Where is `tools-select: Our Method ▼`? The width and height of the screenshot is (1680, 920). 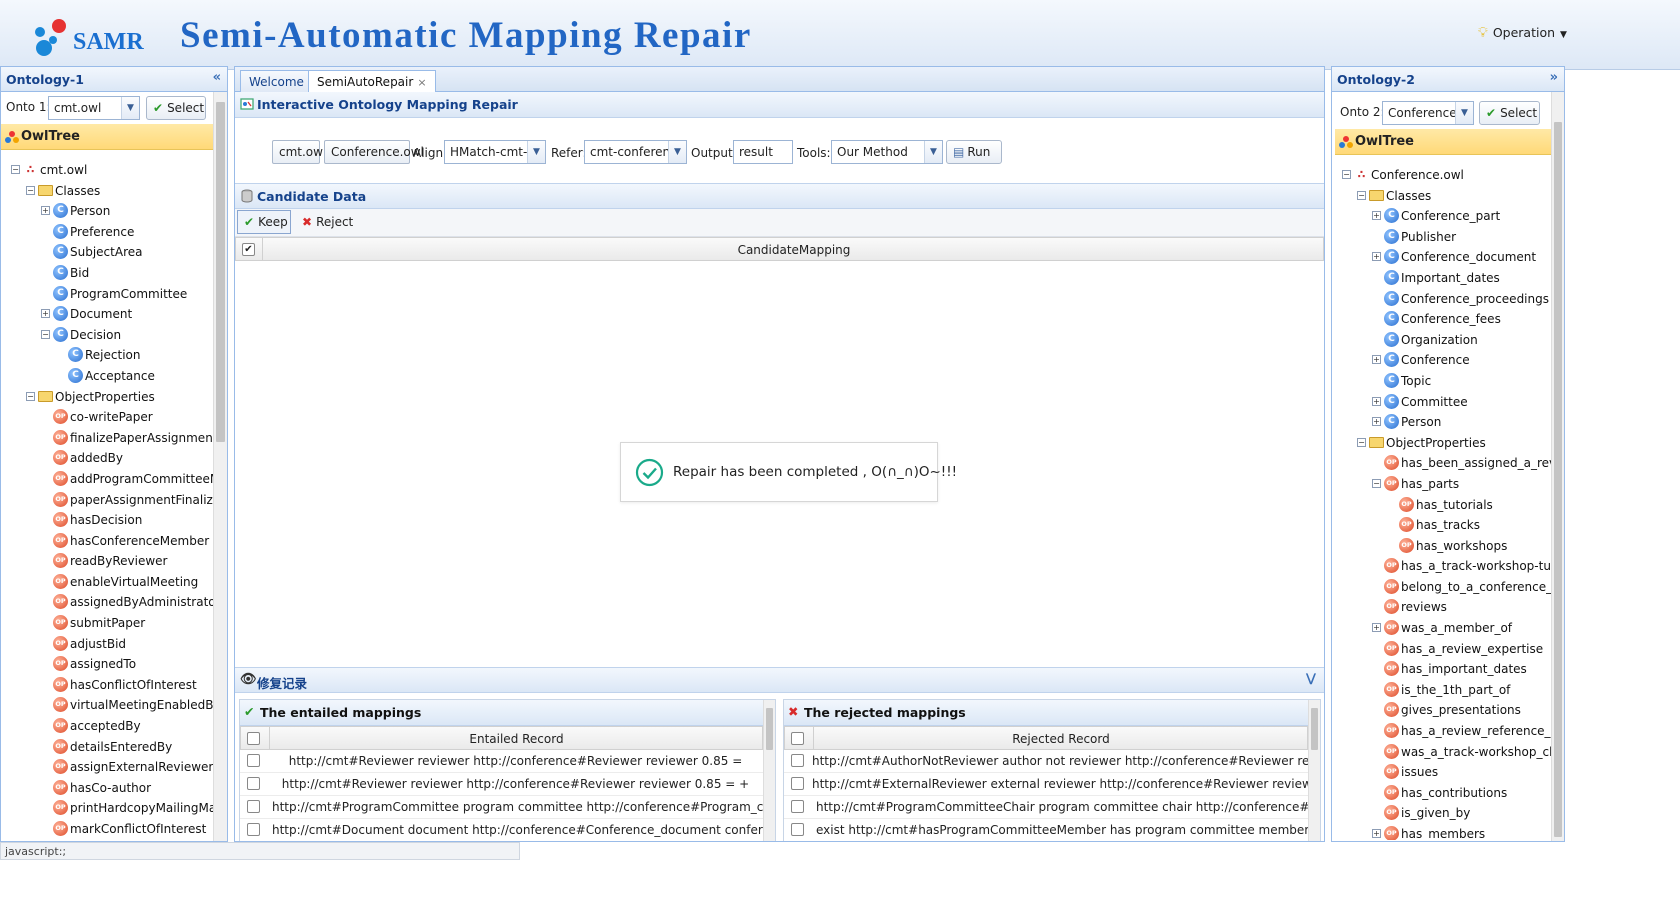
tools-select: Our Method ▼ is located at coordinates (887, 152).